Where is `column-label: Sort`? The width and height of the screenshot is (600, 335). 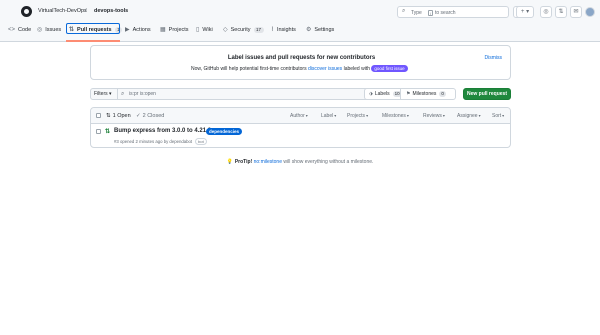 column-label: Sort is located at coordinates (497, 116).